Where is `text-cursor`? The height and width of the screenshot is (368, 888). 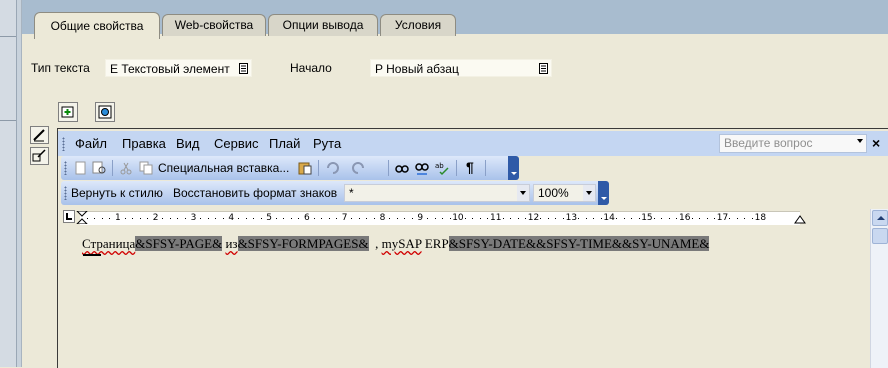 text-cursor is located at coordinates (92, 255).